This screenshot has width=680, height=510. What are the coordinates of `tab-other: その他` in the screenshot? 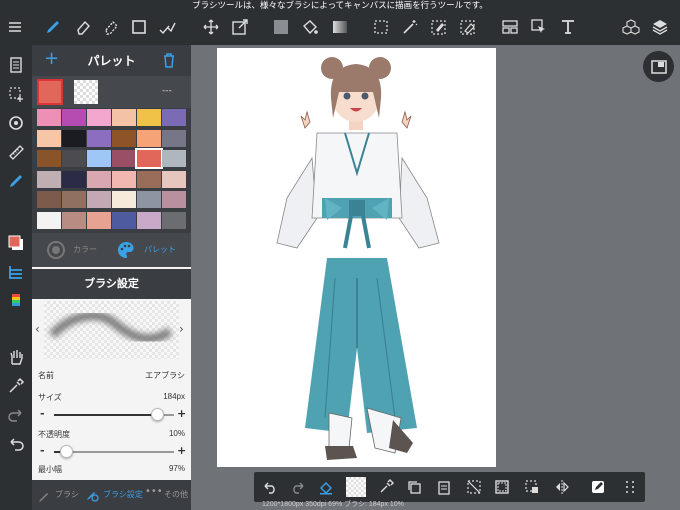 It's located at (176, 494).